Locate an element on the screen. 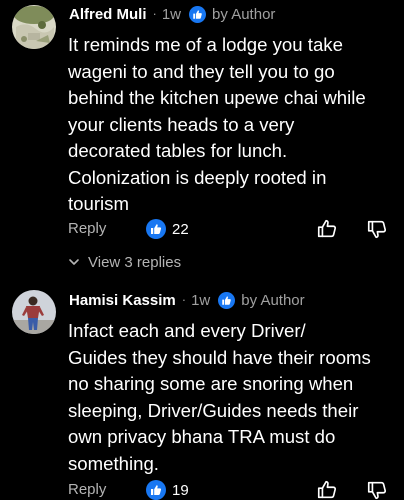 The width and height of the screenshot is (404, 500). commenter-name: Alfred Muli is located at coordinates (108, 14).